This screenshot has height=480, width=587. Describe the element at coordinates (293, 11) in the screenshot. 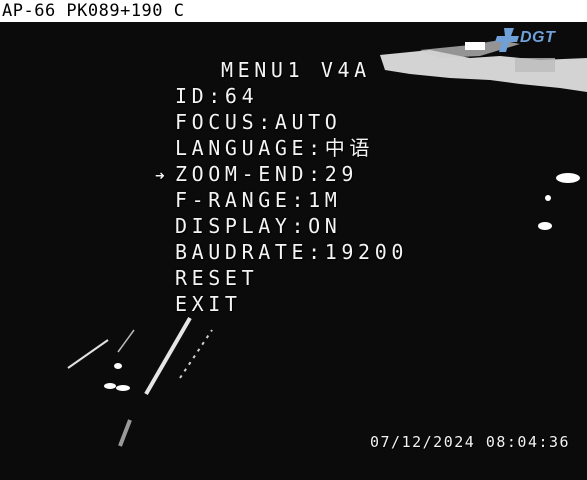

I see `camera-label-bar: AP-66 PK089+190 C` at that location.